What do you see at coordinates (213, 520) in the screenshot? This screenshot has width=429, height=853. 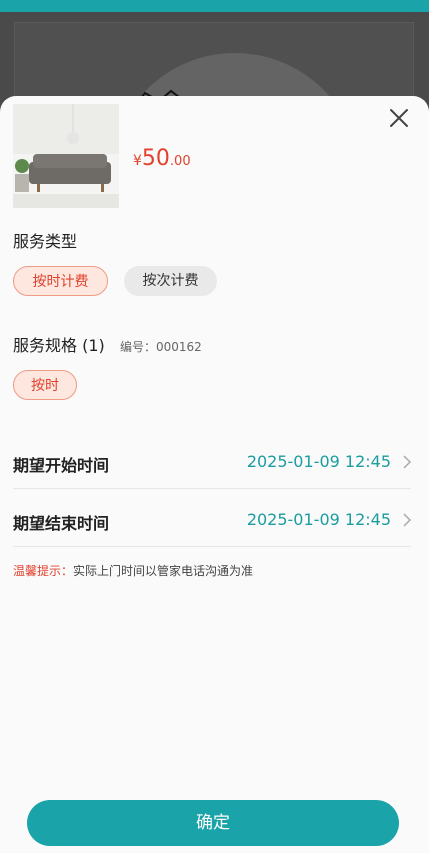 I see `end-time-row: 期望结束时间 2025-01-09 12:45` at bounding box center [213, 520].